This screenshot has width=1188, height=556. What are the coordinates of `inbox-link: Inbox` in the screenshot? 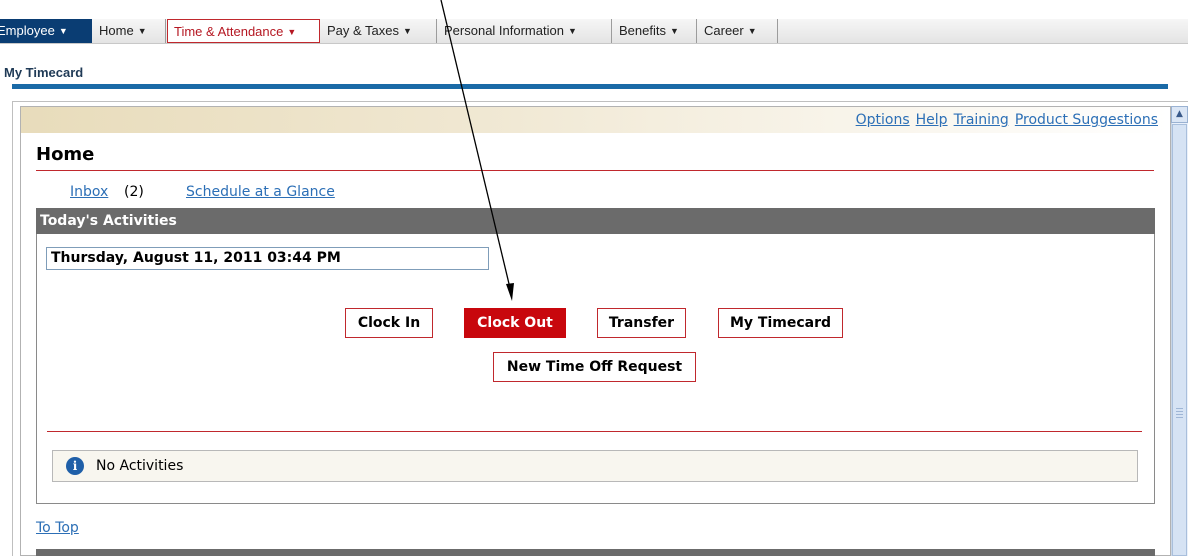 It's located at (89, 192).